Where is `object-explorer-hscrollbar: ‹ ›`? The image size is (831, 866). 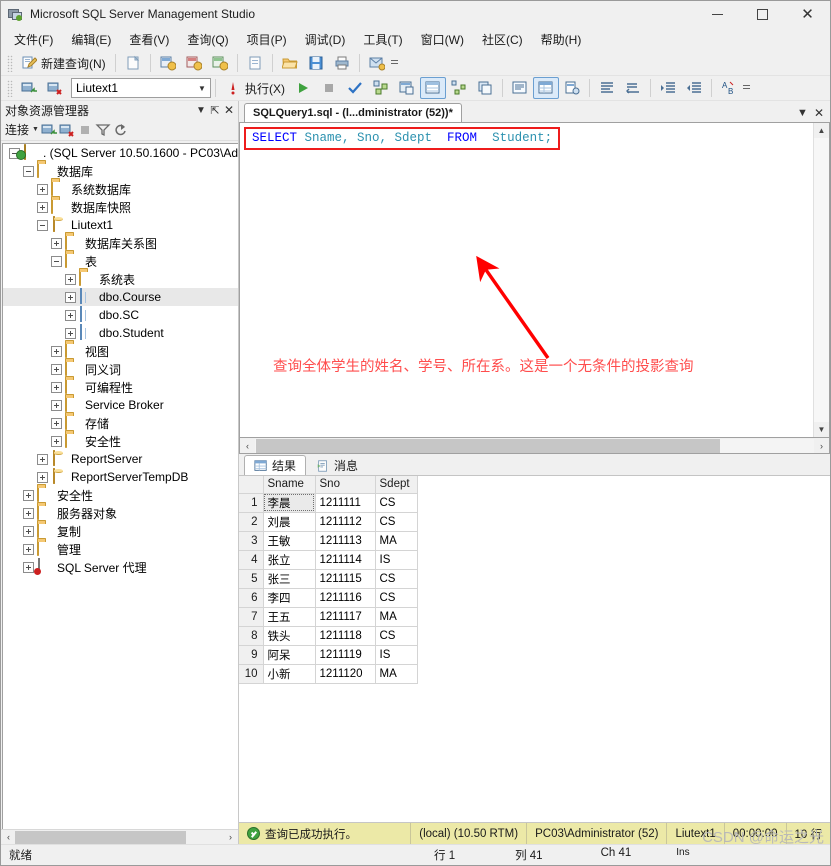 object-explorer-hscrollbar: ‹ › is located at coordinates (119, 836).